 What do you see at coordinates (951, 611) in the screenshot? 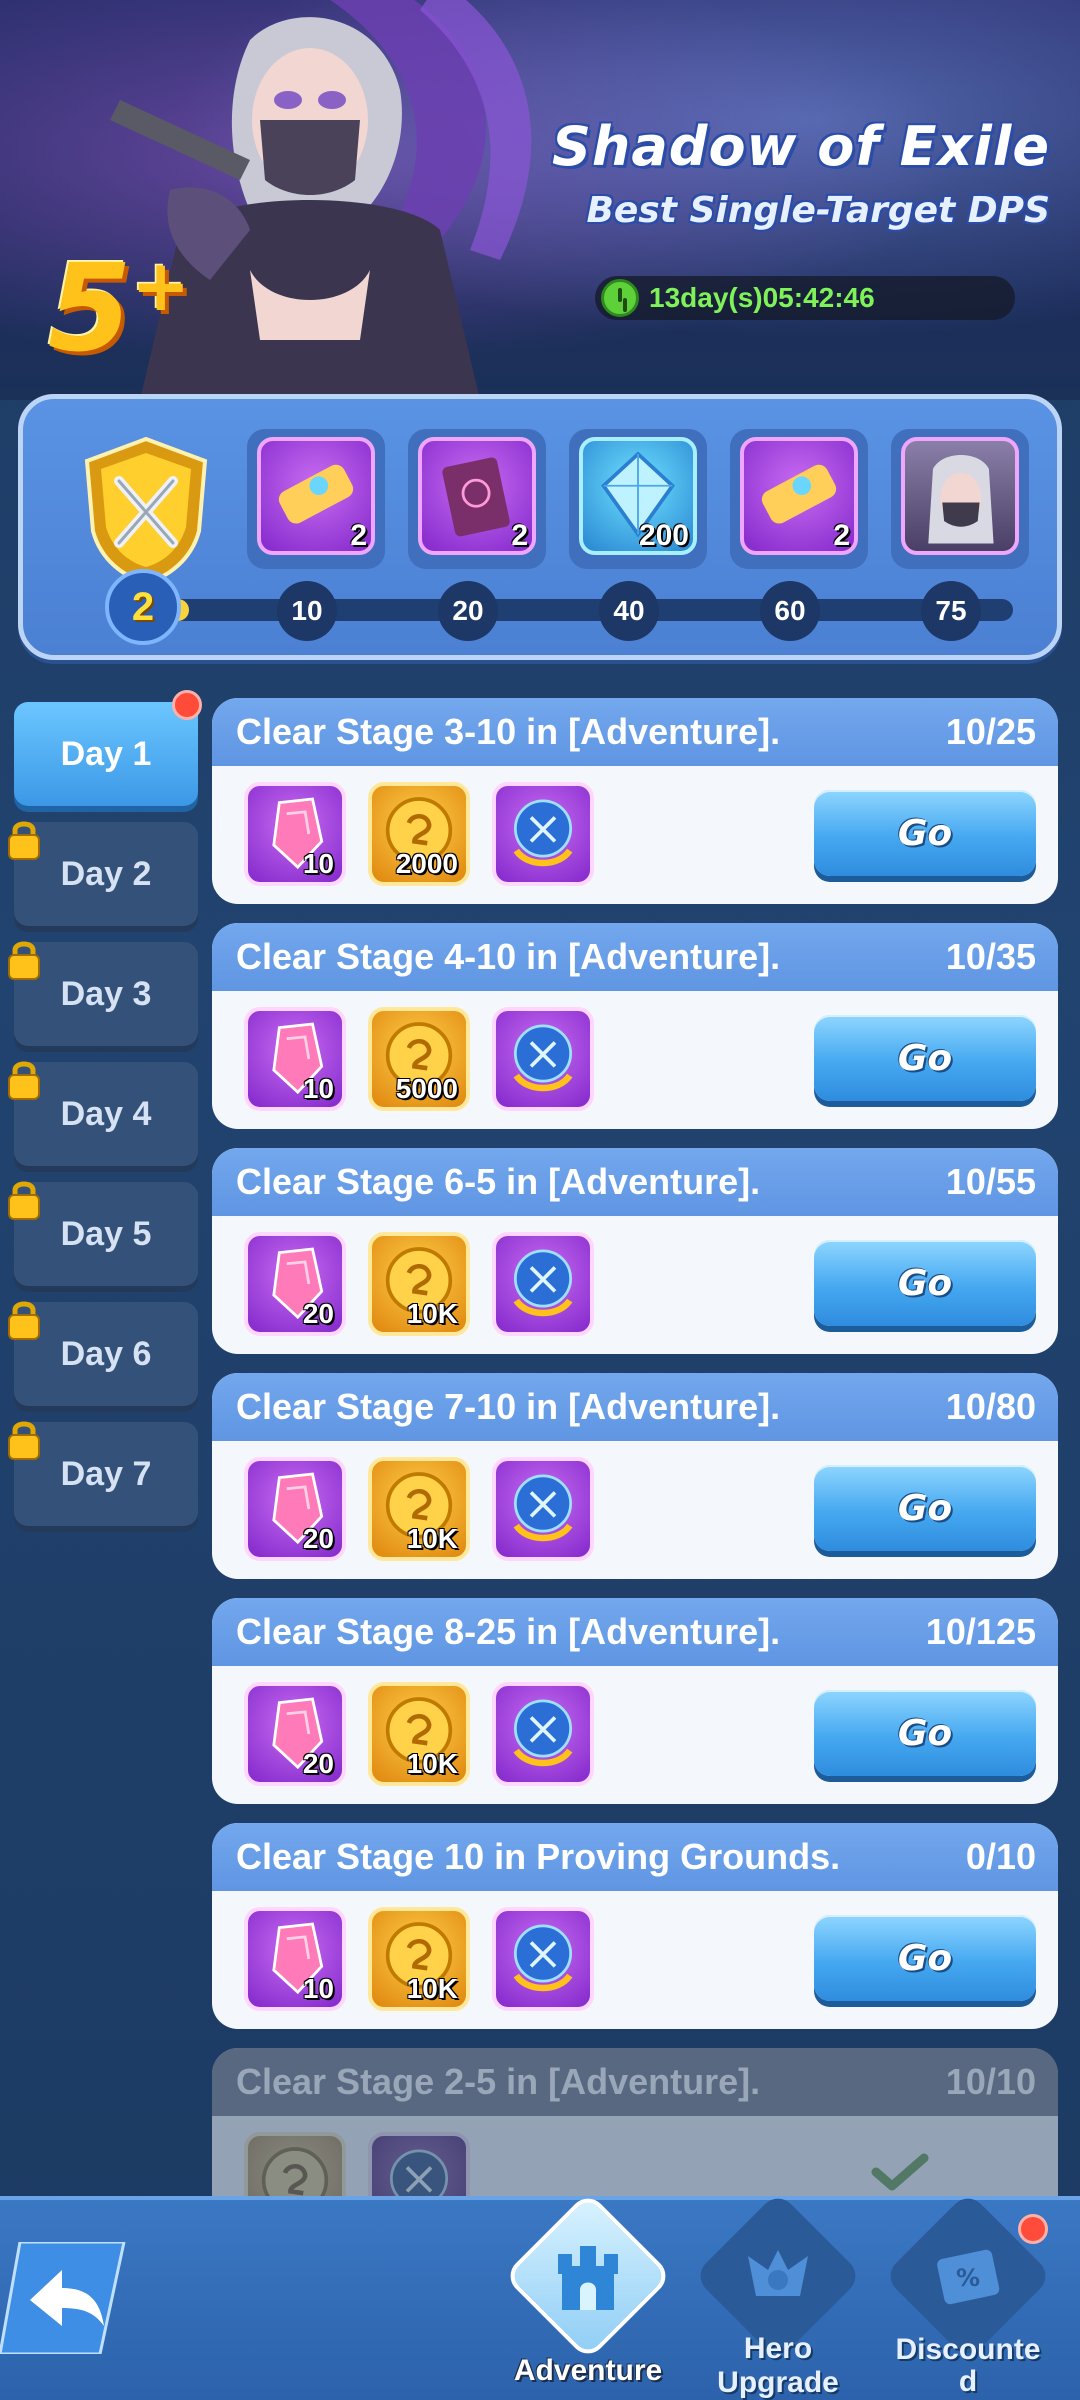
I see `milestone-75: 75` at bounding box center [951, 611].